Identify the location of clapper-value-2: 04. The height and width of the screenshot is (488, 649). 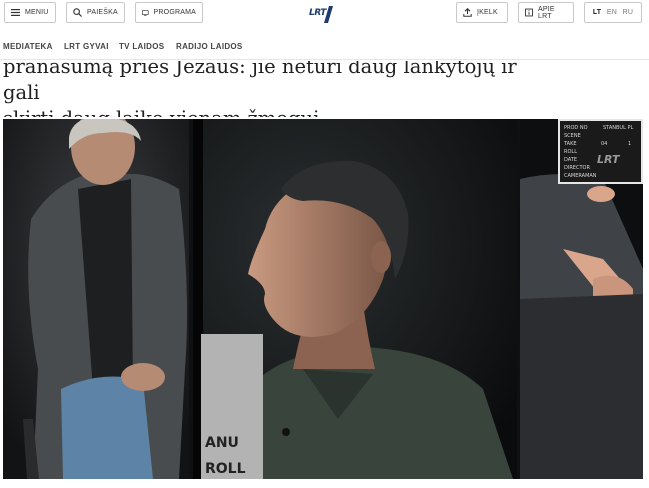
(604, 144).